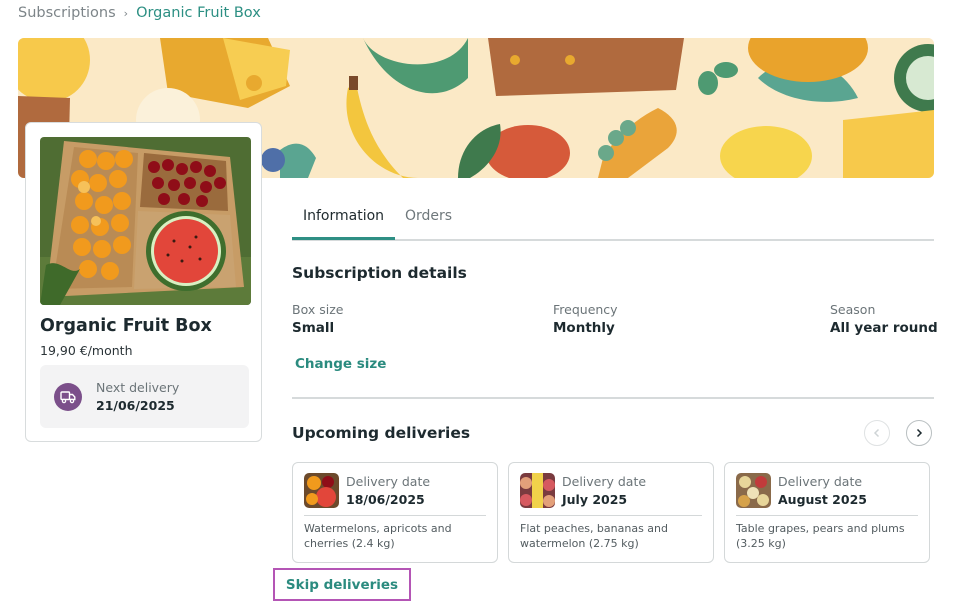 This screenshot has height=614, width=963. What do you see at coordinates (381, 433) in the screenshot?
I see `upcoming-deliveries-title: Upcoming deliveries` at bounding box center [381, 433].